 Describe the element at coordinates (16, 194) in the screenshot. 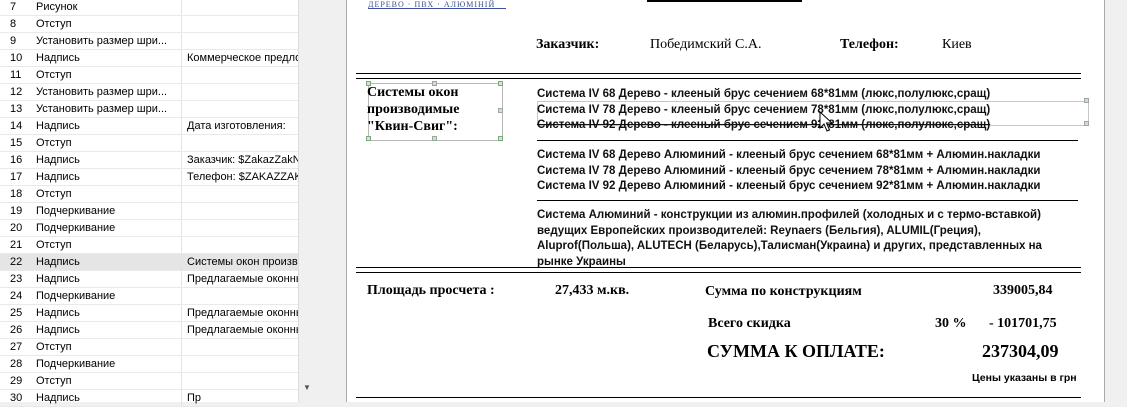

I see `list-item-number: 18` at that location.